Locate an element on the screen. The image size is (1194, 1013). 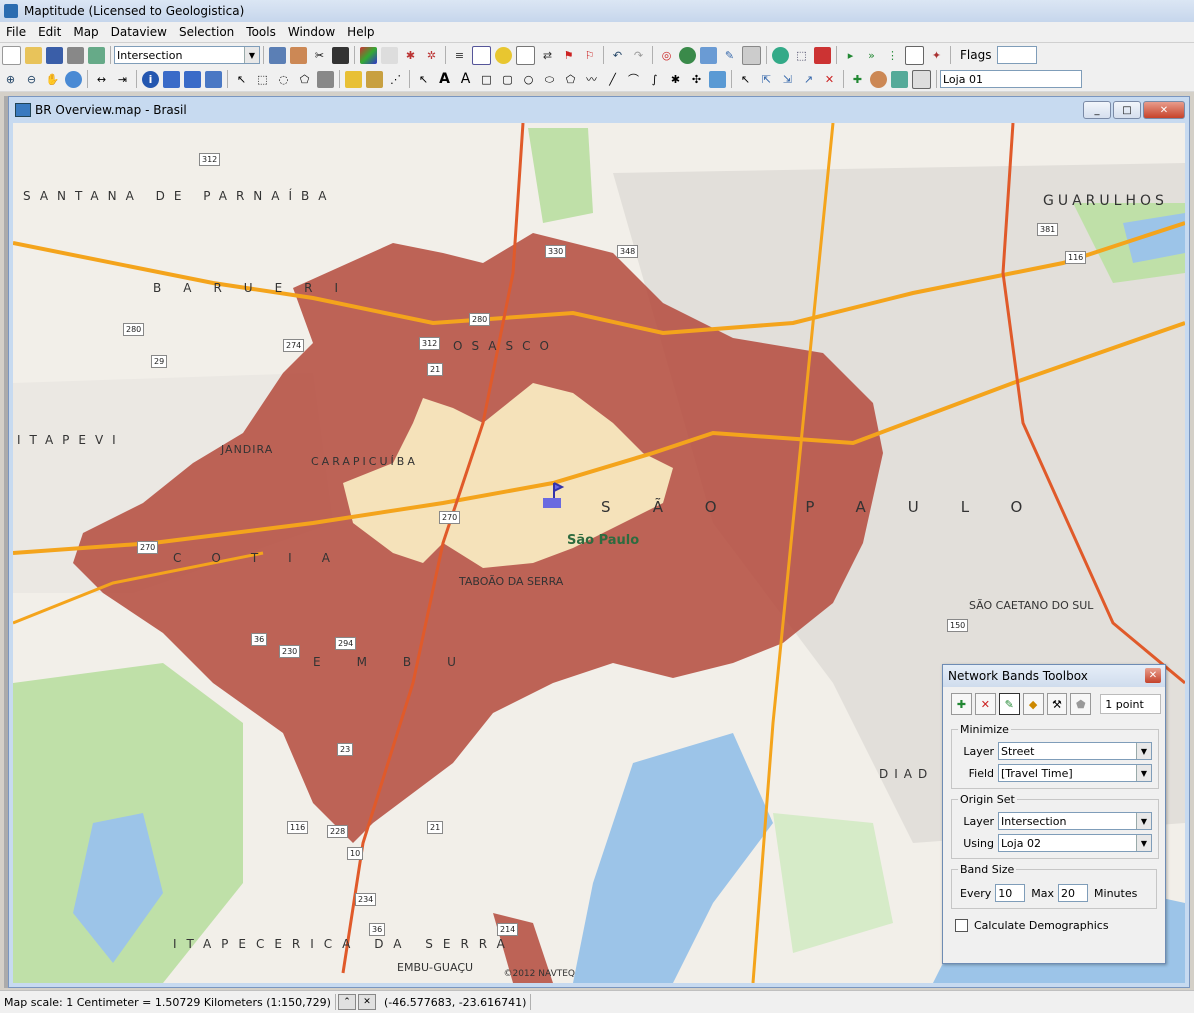
layer-combo: Intersection ▼ is located at coordinates (187, 55).